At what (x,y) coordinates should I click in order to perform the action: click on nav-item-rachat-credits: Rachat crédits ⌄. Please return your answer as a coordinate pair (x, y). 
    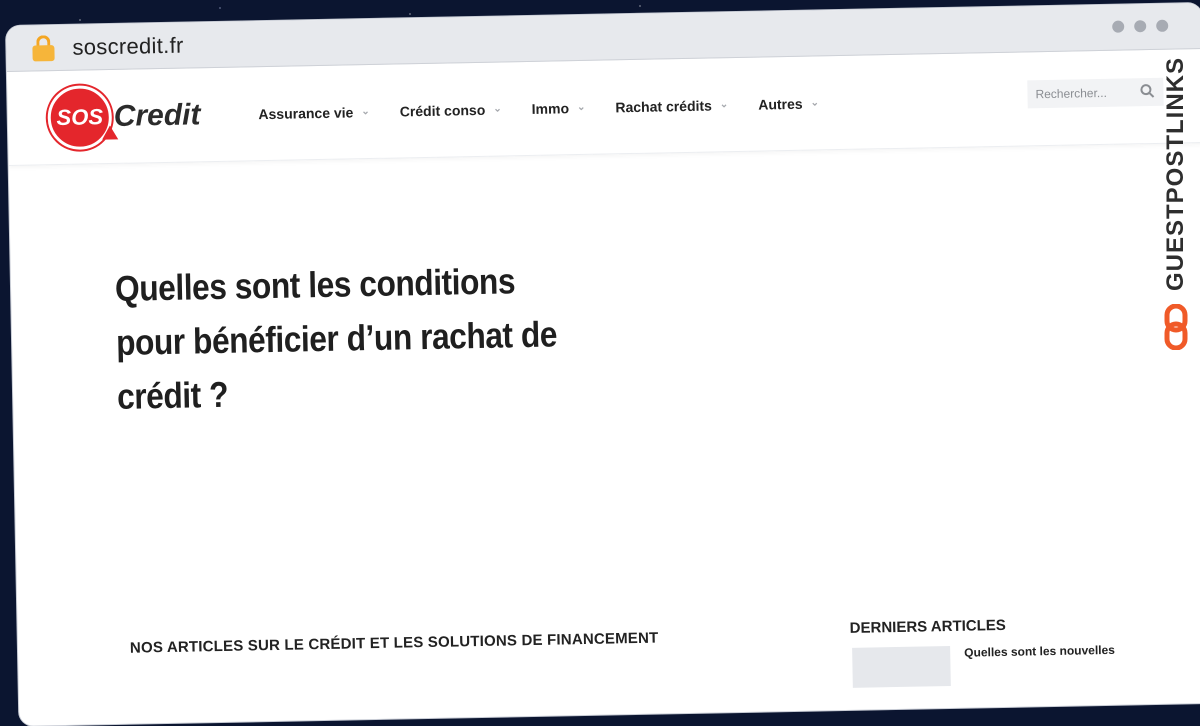
    Looking at the image, I should click on (671, 106).